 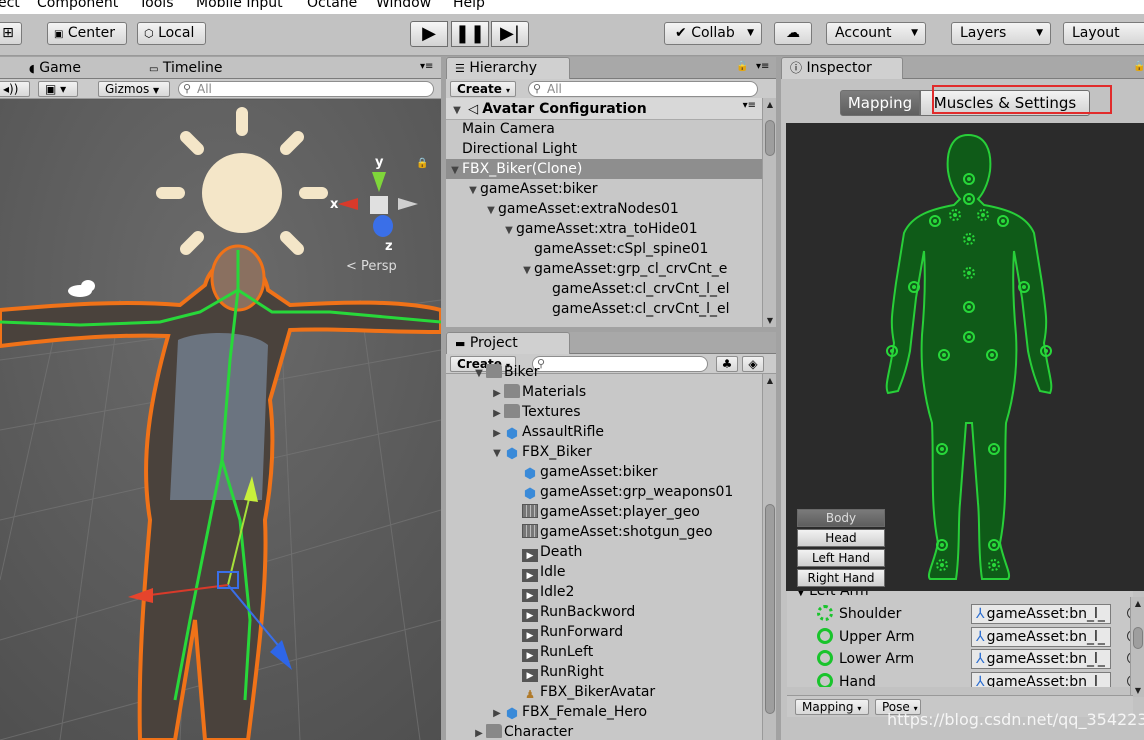 I want to click on left-hand-bone-dot, so click(x=892, y=351).